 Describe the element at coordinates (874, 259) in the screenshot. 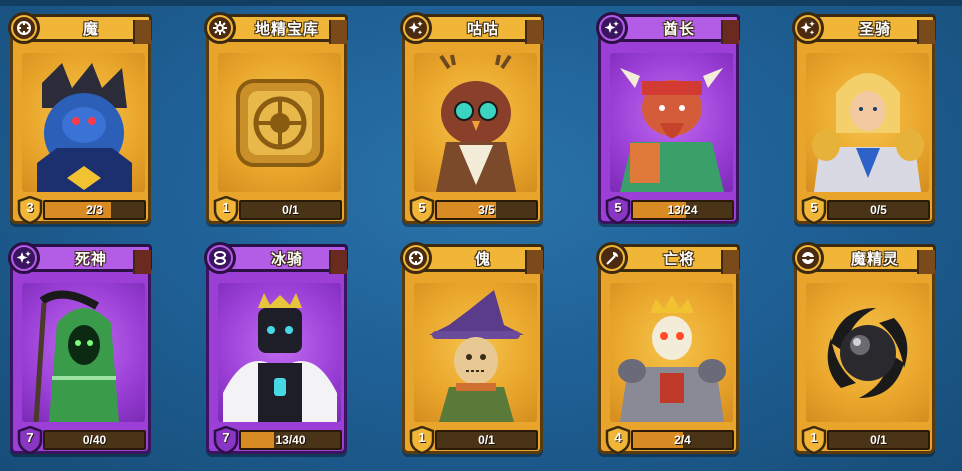

I see `hero-name: 魔精灵` at that location.